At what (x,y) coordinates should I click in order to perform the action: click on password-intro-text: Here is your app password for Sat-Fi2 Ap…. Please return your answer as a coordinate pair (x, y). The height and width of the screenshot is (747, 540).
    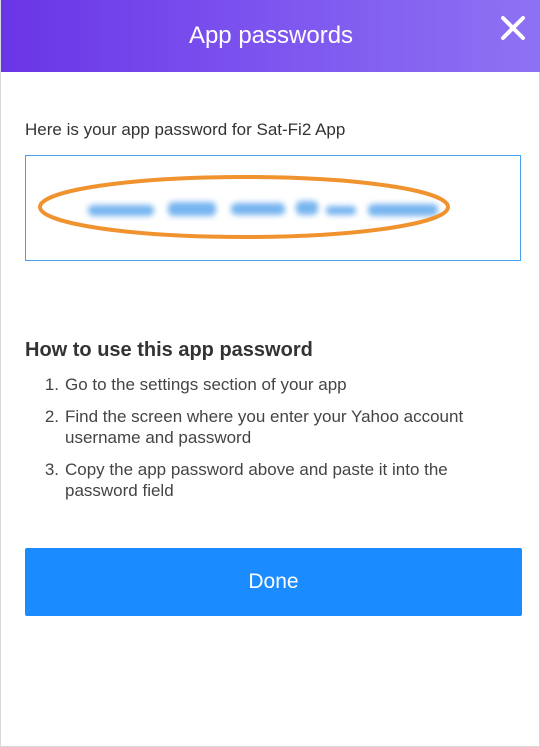
    Looking at the image, I should click on (185, 129).